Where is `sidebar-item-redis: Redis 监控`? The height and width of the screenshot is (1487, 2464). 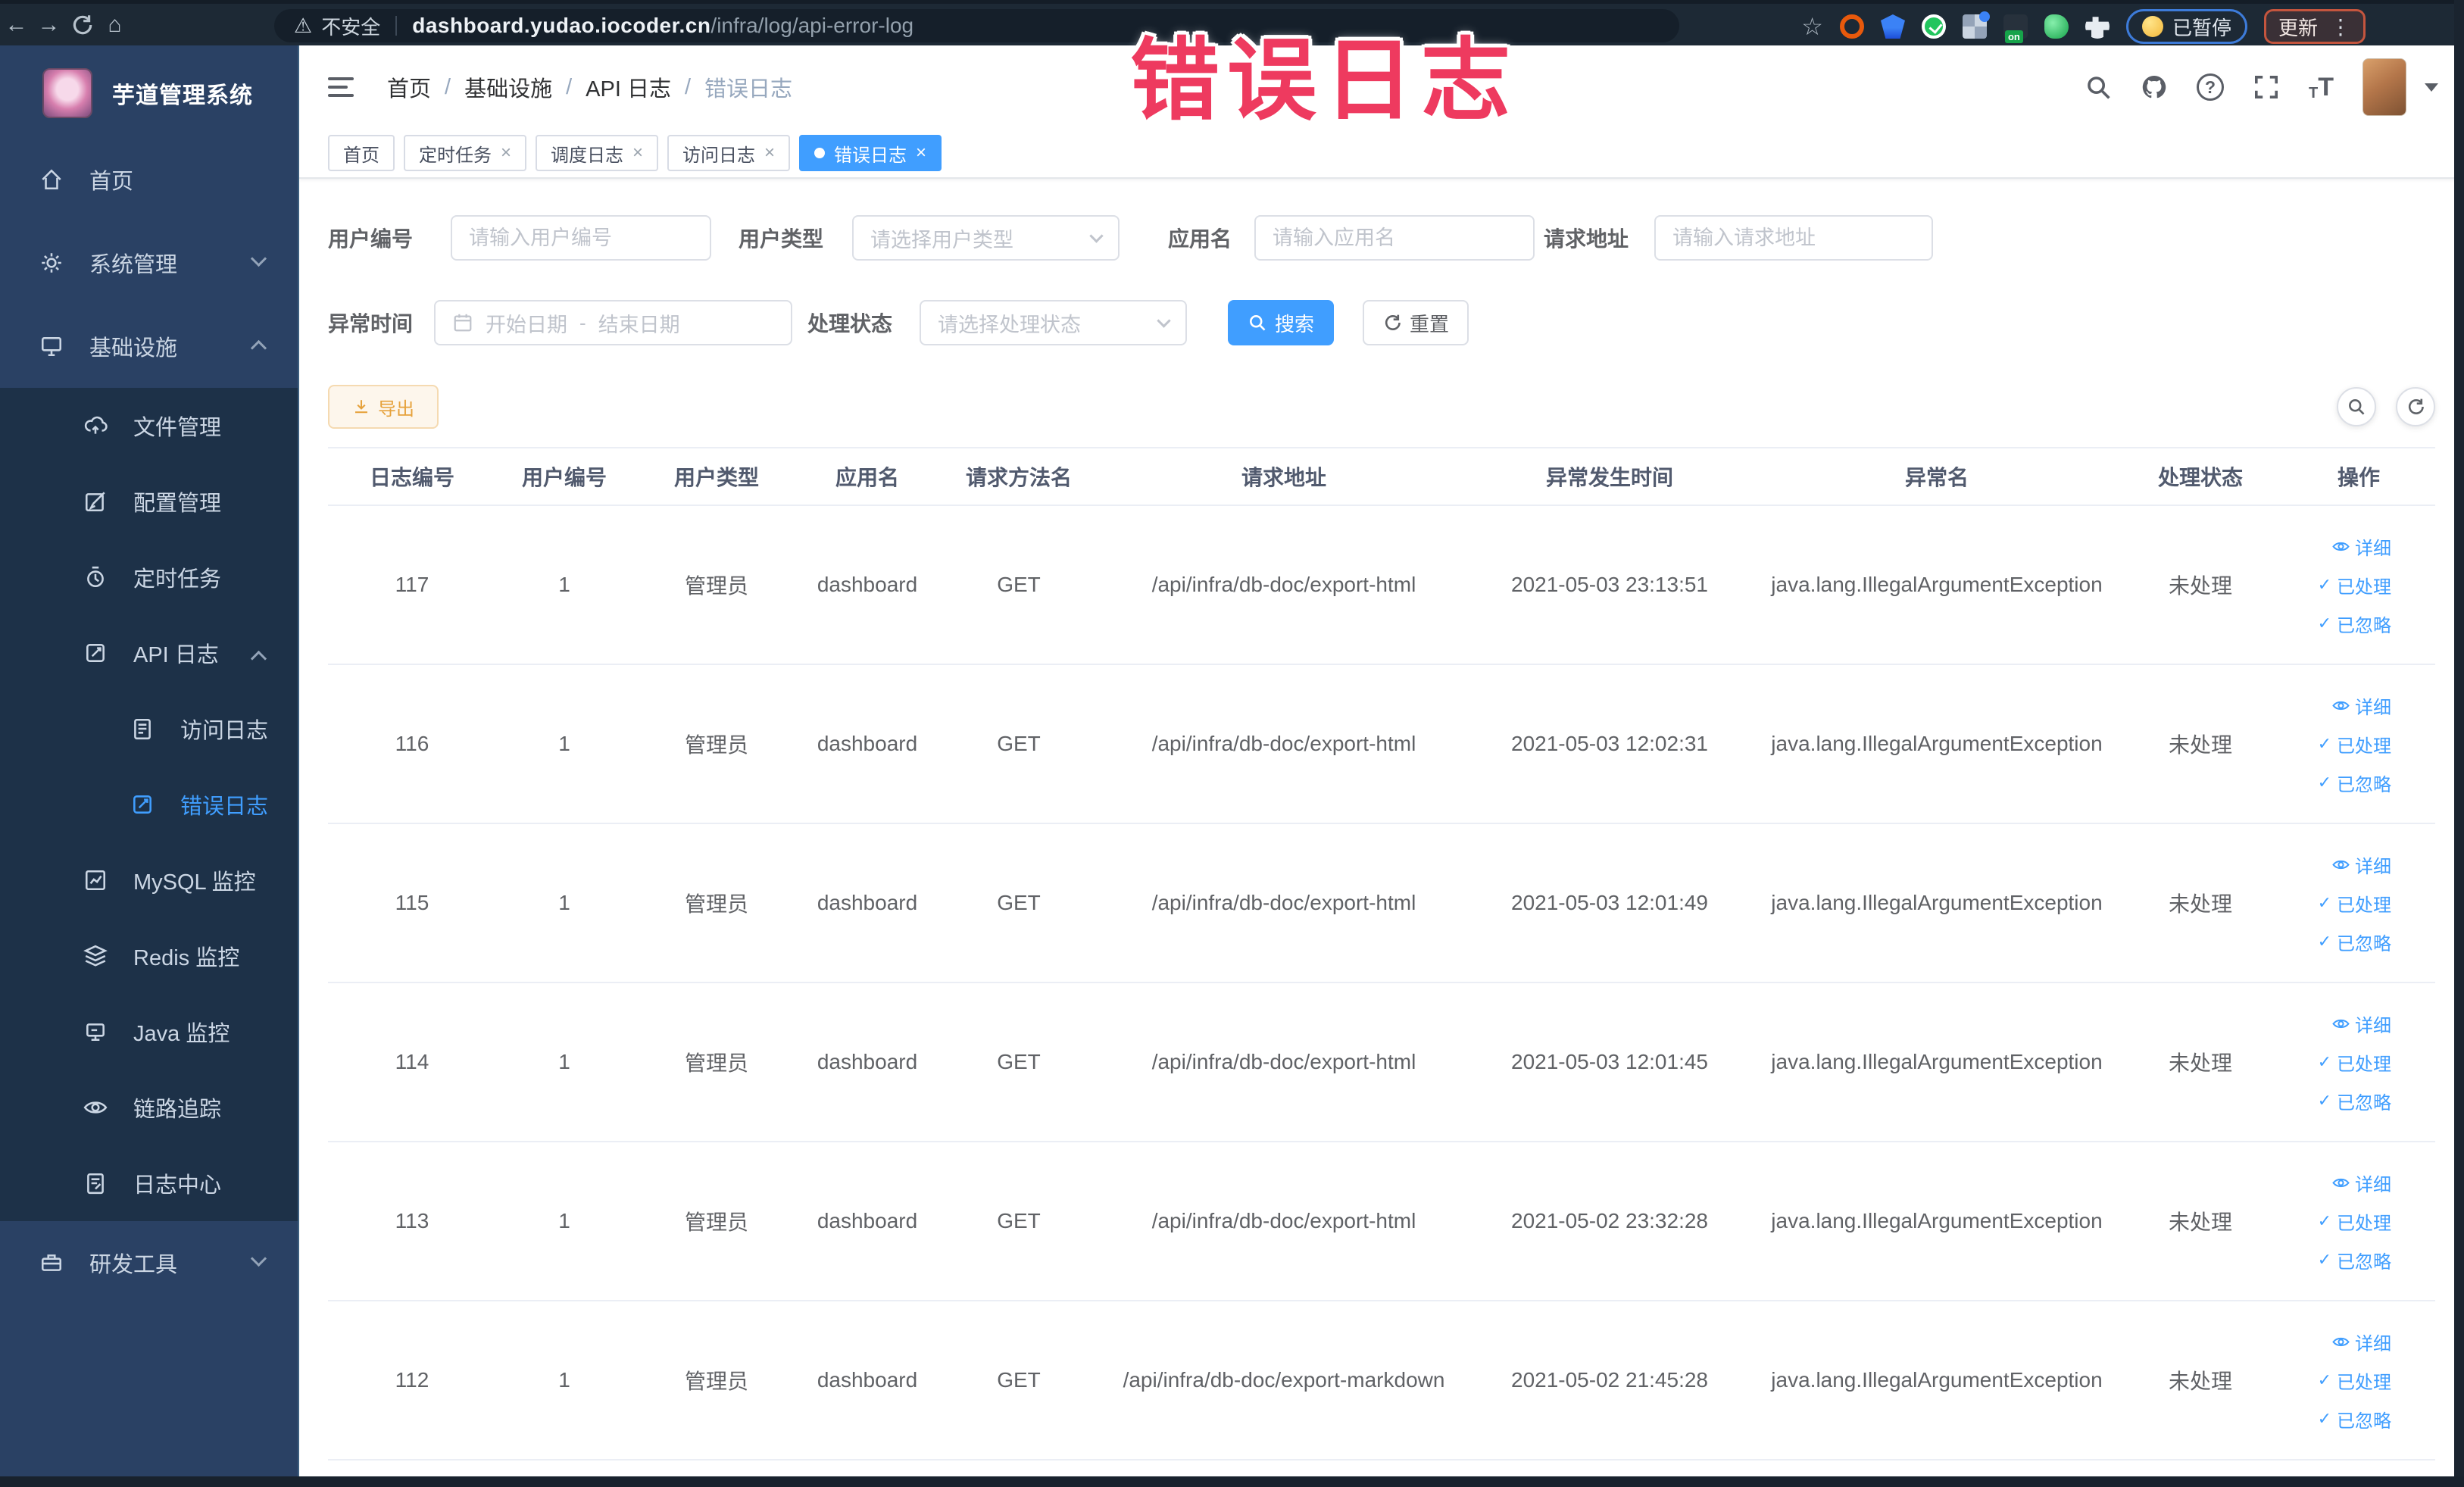 sidebar-item-redis: Redis 监控 is located at coordinates (149, 956).